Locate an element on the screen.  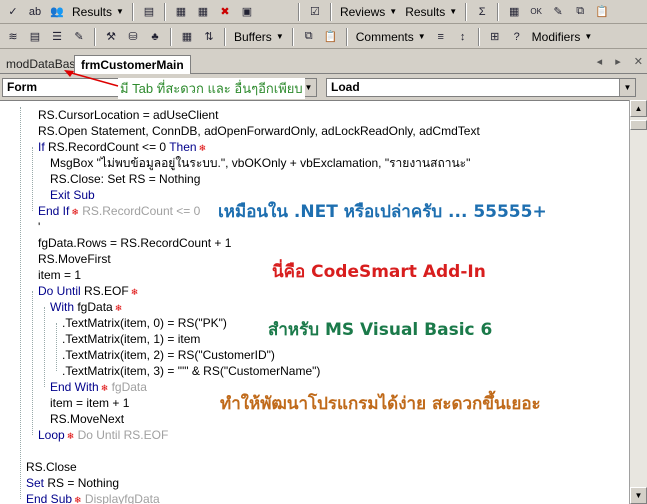
block-end-comment: Do Until RS.EOF is located at coordinates (121, 435).